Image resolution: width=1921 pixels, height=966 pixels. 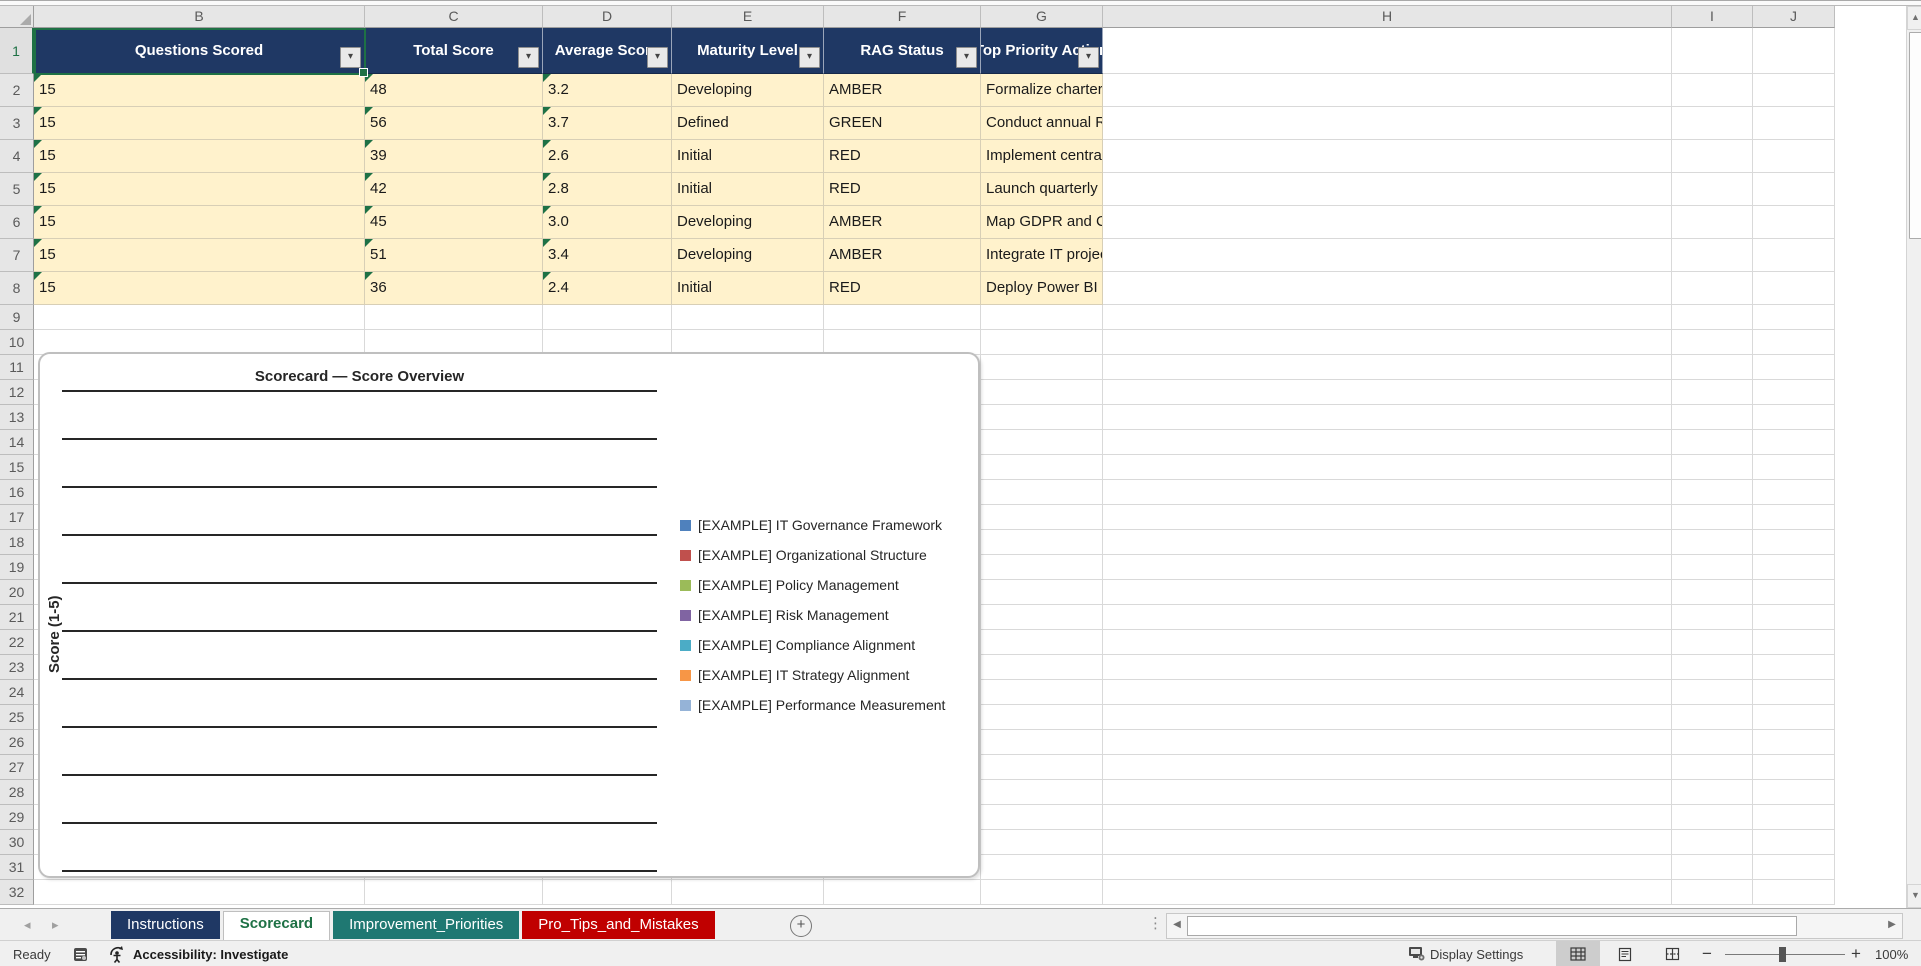 I want to click on tab-nav-left-icon: ◂, so click(x=27, y=925).